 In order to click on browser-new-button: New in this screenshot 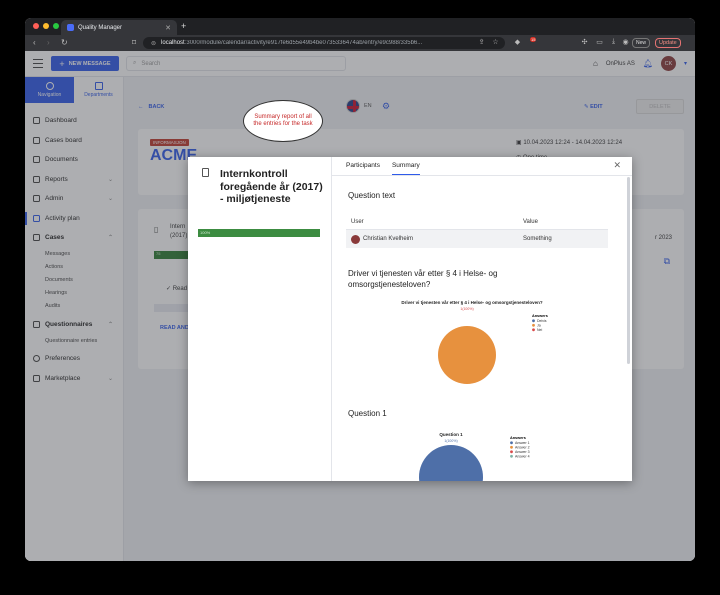, I will do `click(641, 43)`.